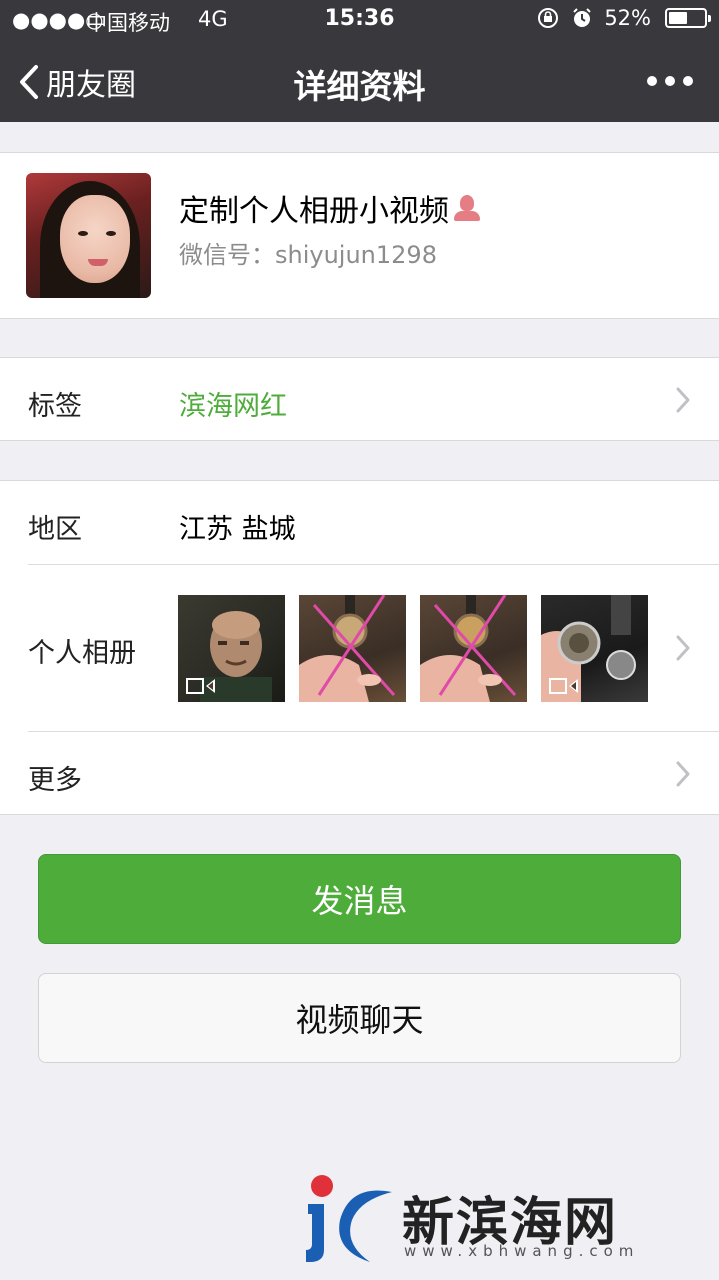 The width and height of the screenshot is (719, 1280). I want to click on chevron-left-icon, so click(29, 82).